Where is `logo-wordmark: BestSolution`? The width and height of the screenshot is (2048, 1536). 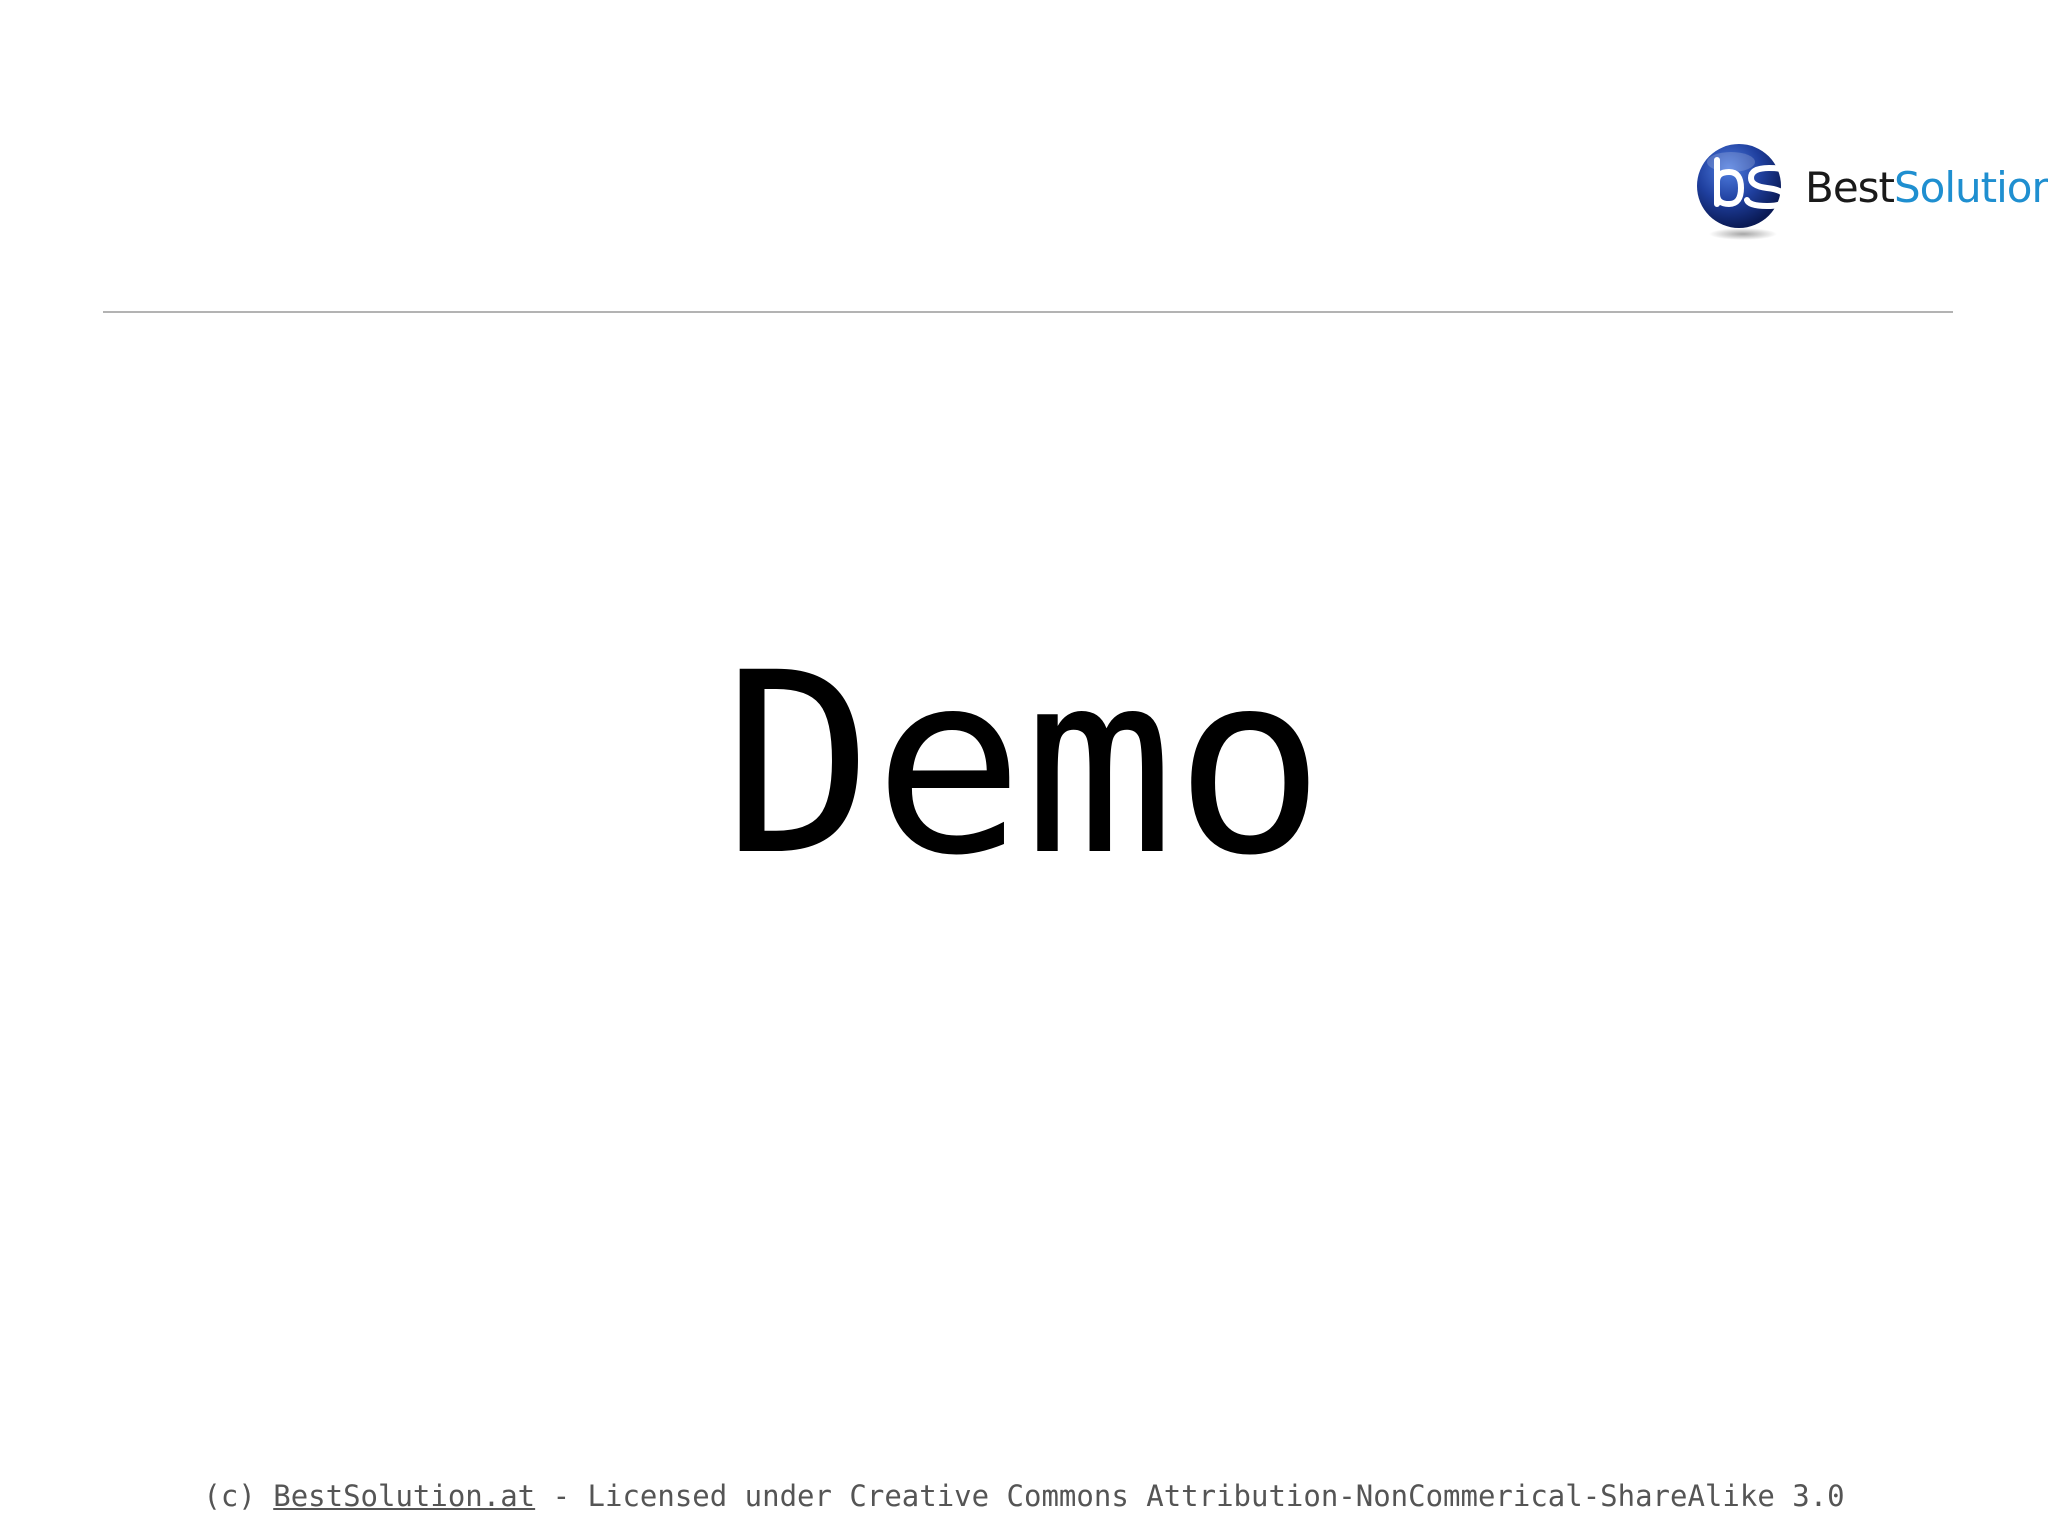
logo-wordmark: BestSolution is located at coordinates (1926, 188).